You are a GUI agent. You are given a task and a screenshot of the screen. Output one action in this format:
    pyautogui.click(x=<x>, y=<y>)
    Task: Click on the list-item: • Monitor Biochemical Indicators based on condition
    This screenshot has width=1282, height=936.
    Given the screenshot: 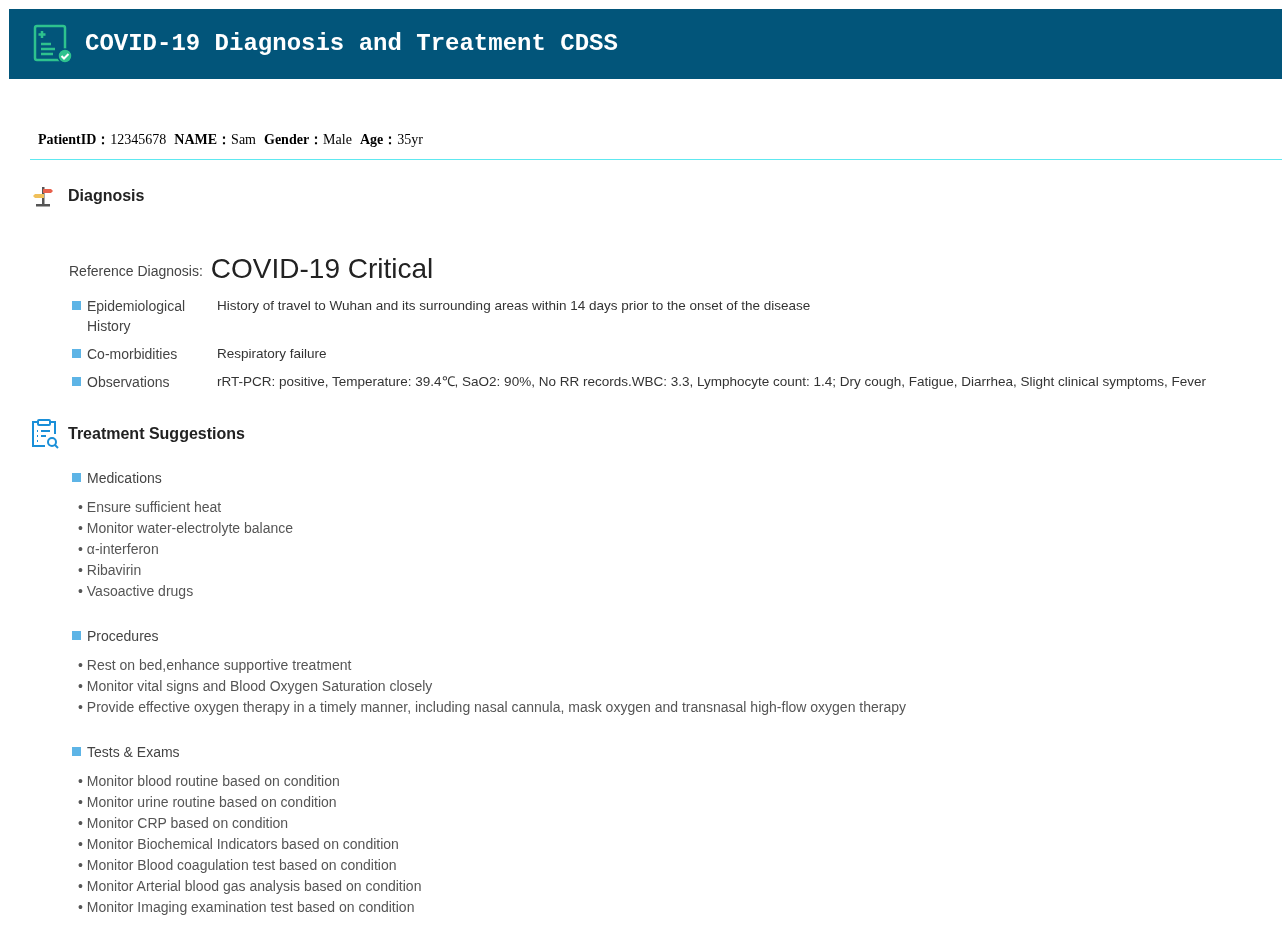 What is the action you would take?
    pyautogui.click(x=239, y=844)
    